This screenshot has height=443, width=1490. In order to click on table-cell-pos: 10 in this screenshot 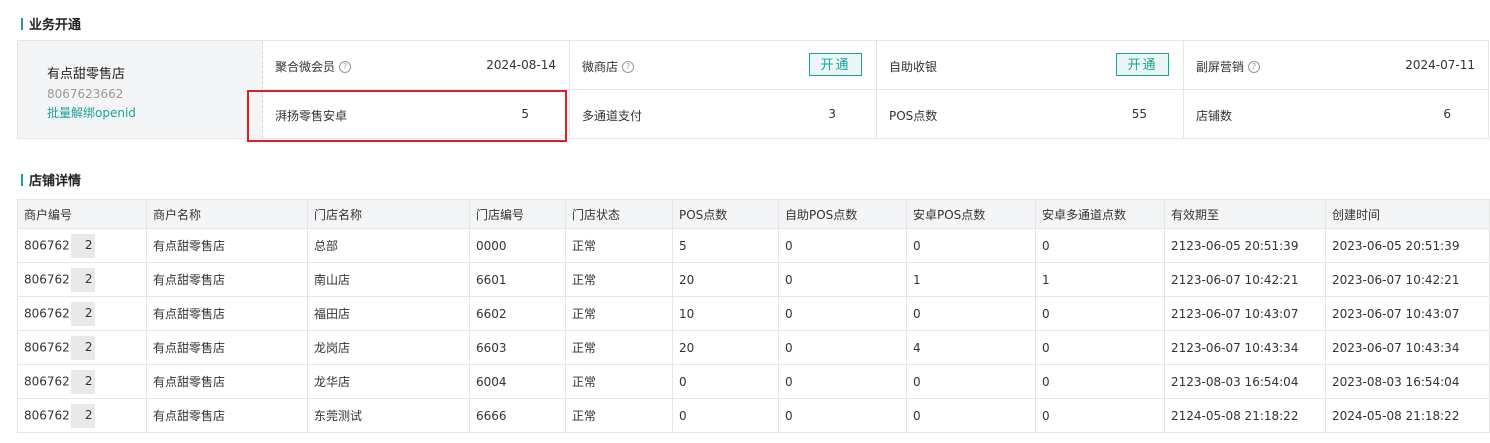, I will do `click(725, 313)`.